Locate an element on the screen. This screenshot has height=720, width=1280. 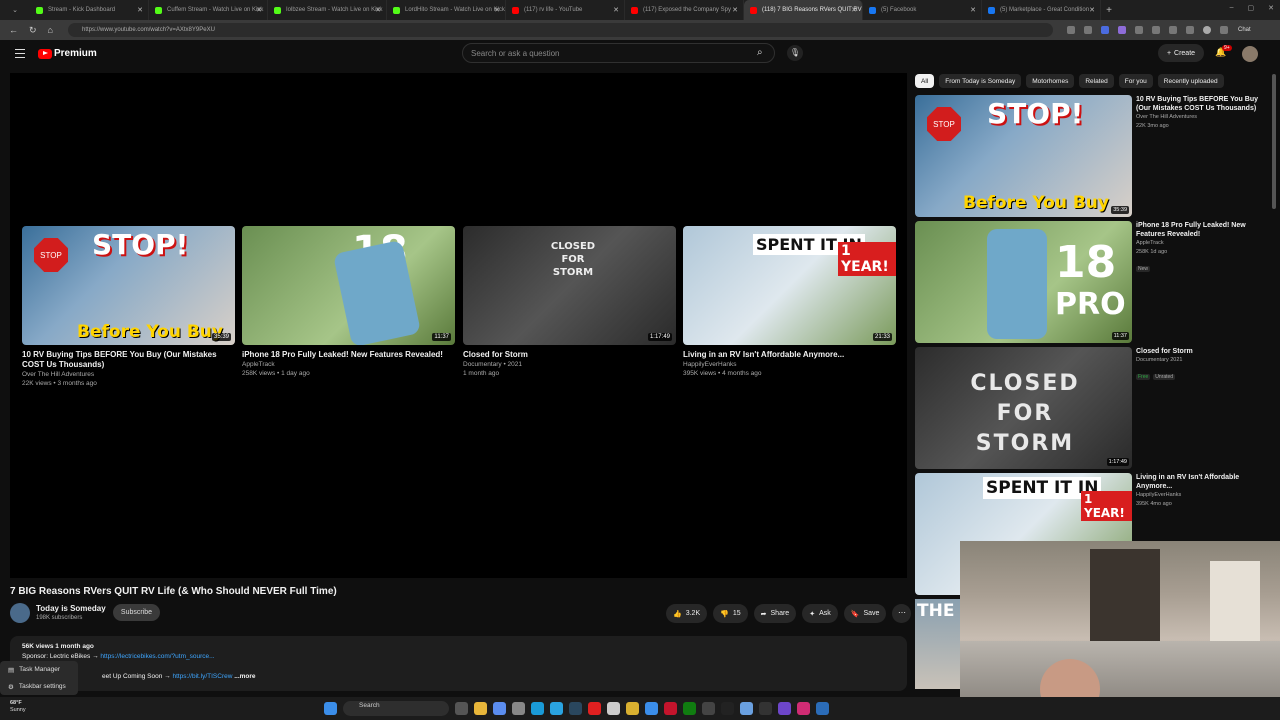
create-button: + Create is located at coordinates (1181, 53).